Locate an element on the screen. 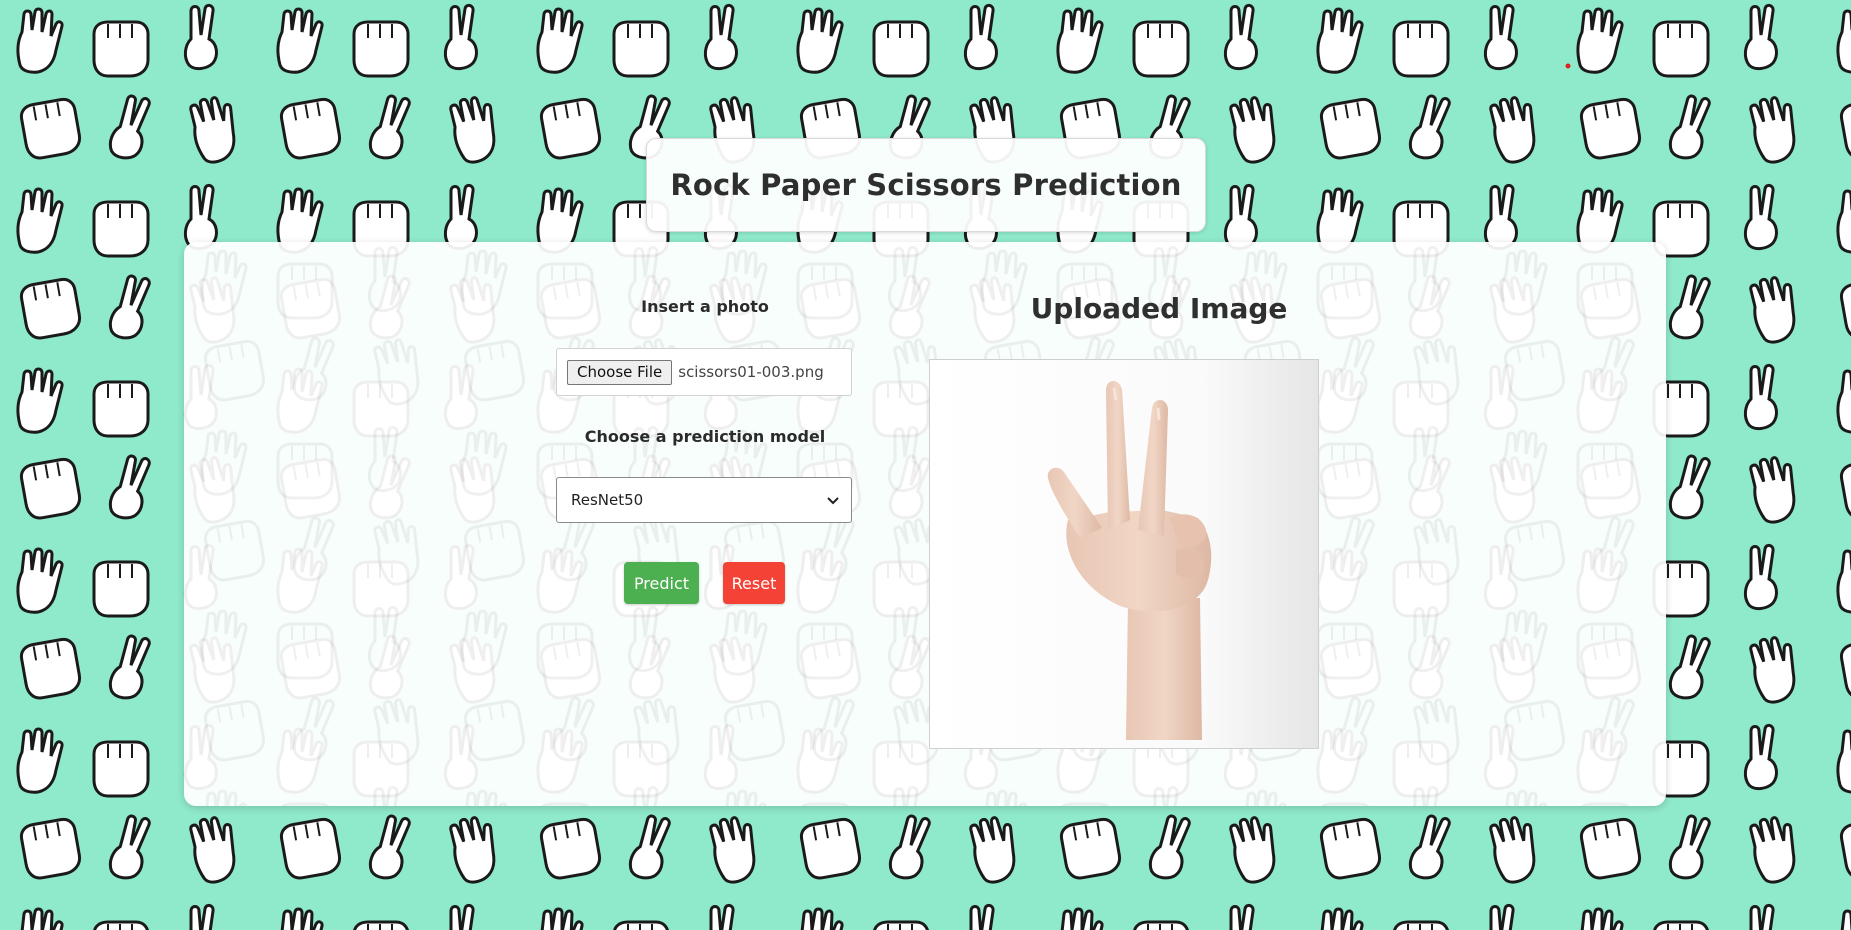  chevron-down-icon is located at coordinates (833, 501).